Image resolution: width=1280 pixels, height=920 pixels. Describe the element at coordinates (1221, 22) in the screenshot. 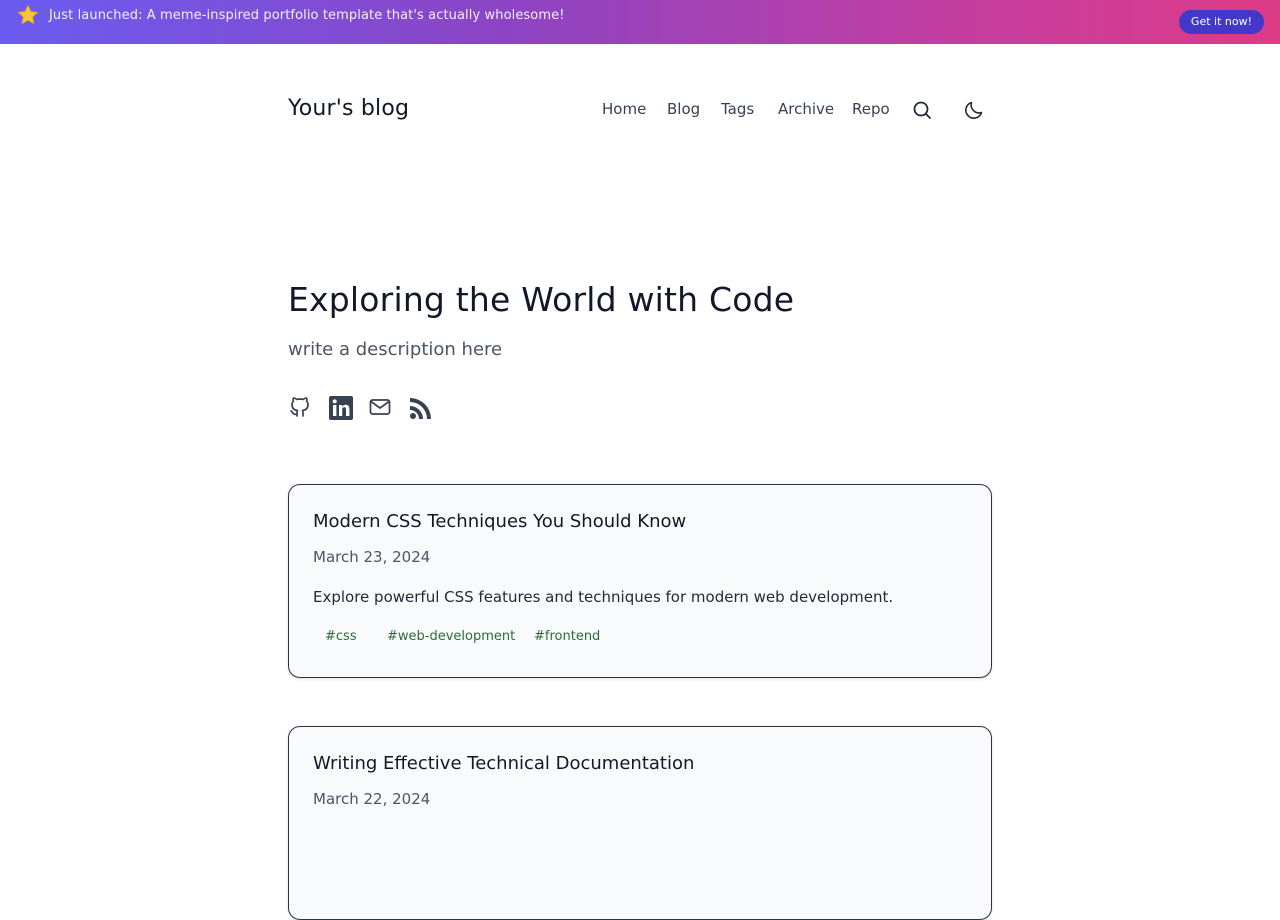

I see `get-it-now-button: Get it now!` at that location.